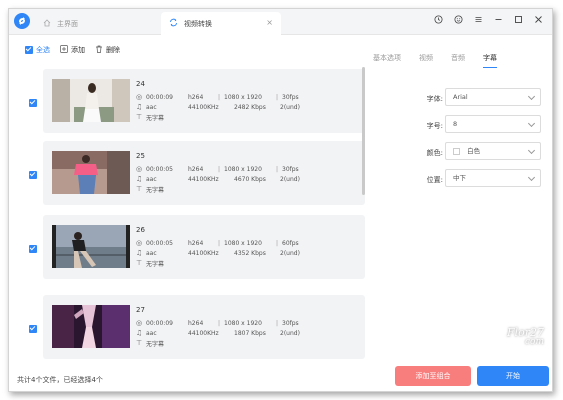 This screenshot has width=563, height=400. I want to click on fps: 60fps, so click(290, 243).